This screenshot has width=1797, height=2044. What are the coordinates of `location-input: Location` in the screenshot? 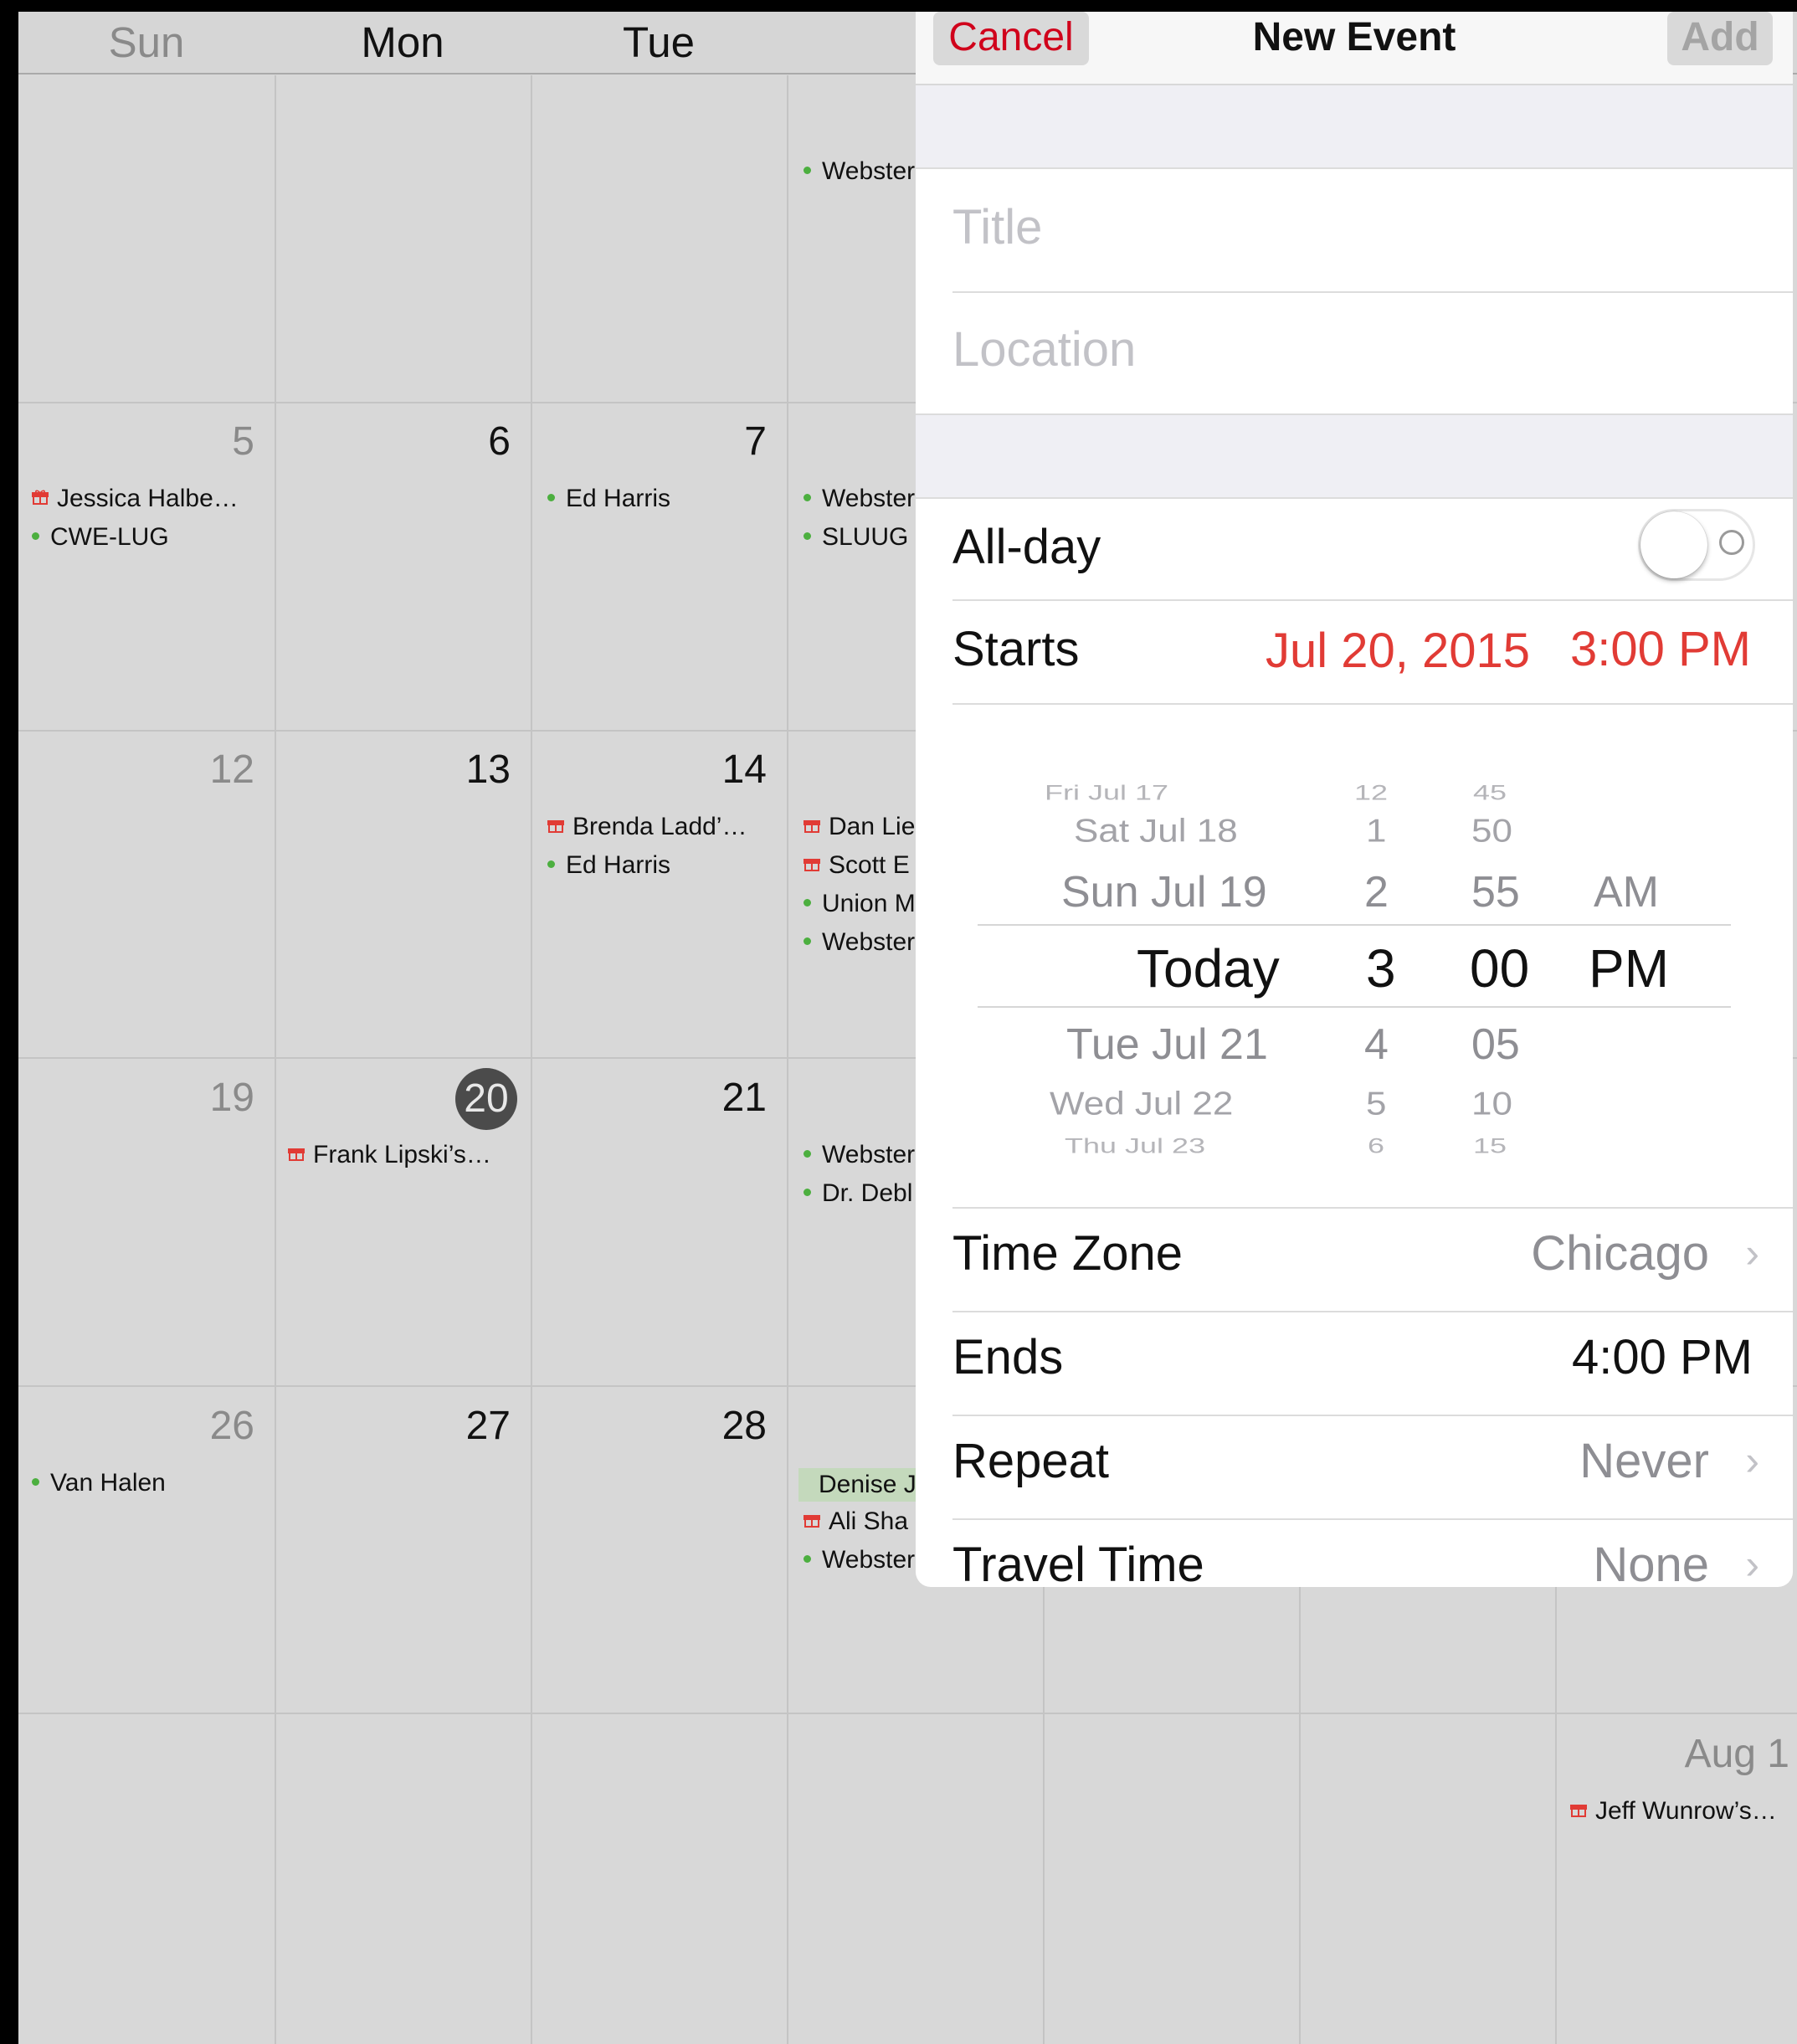 It's located at (1044, 349).